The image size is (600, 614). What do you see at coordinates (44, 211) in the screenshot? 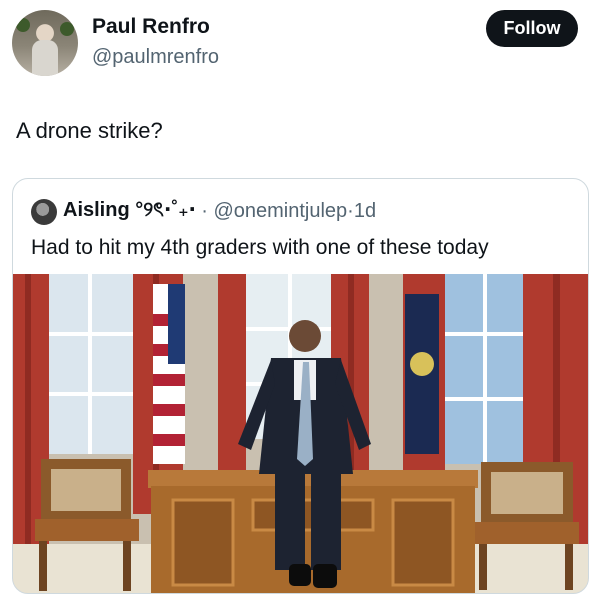
I see `quoted-author-avatar` at bounding box center [44, 211].